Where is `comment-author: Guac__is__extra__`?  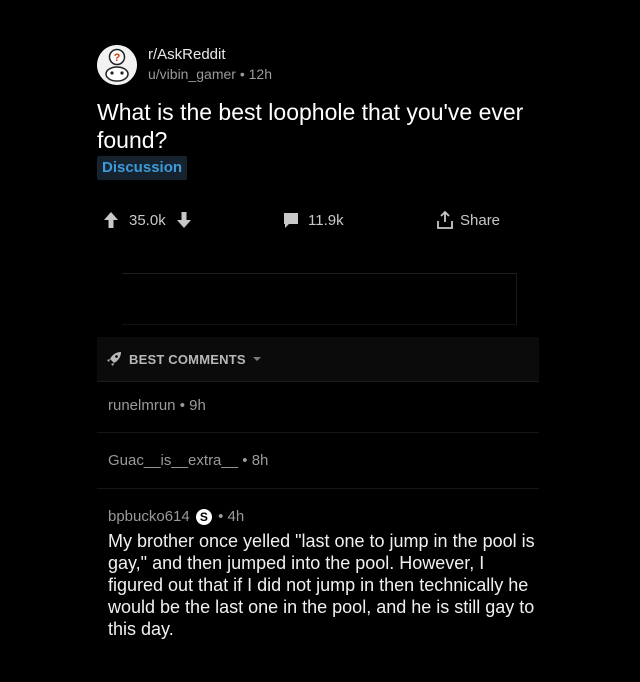 comment-author: Guac__is__extra__ is located at coordinates (173, 460).